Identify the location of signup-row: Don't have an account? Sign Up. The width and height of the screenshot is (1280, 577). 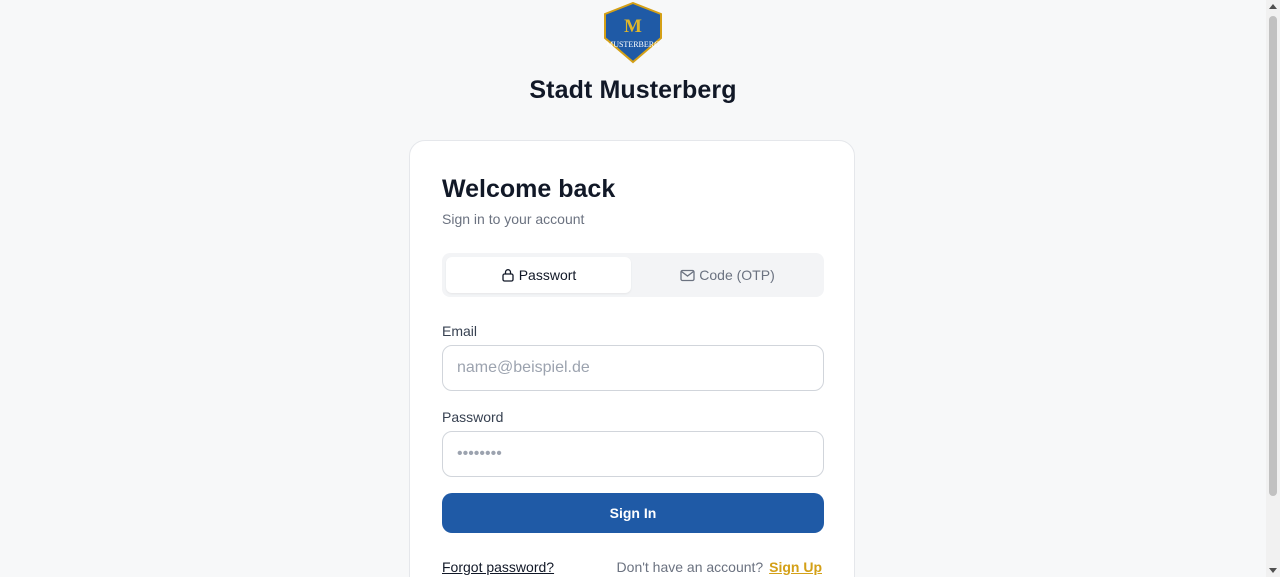
(719, 567).